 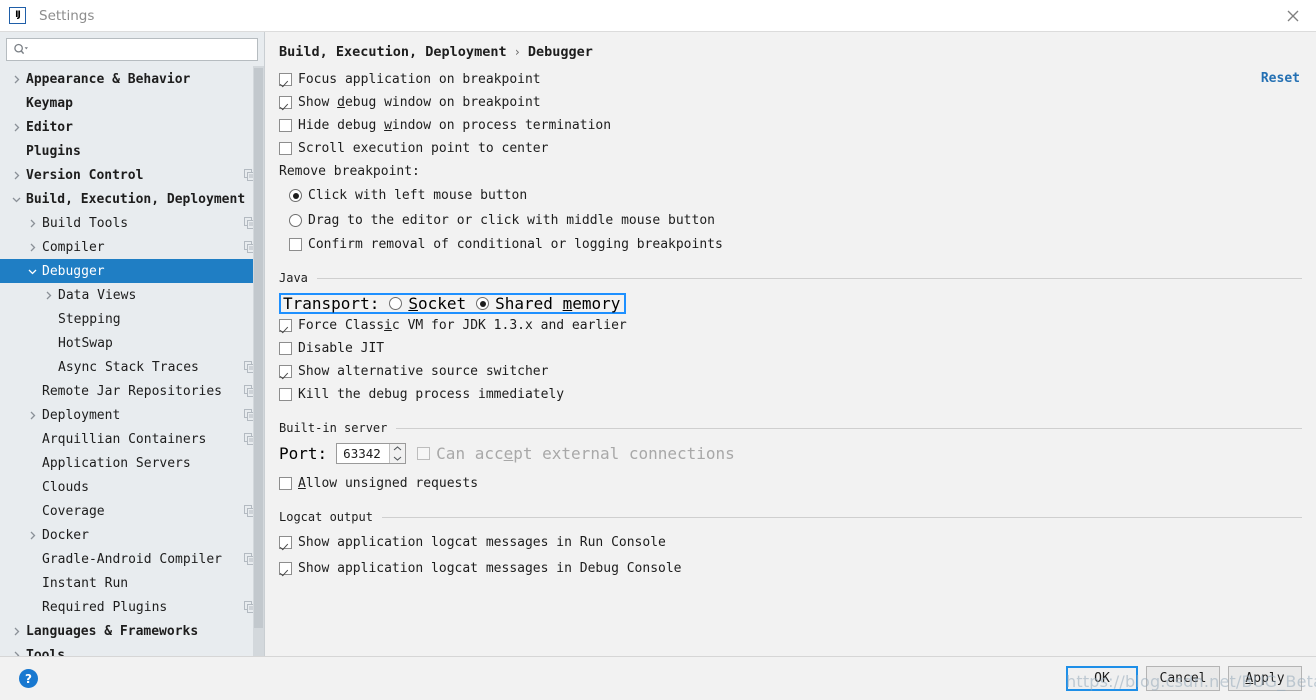 I want to click on sidebar-item-deployment: Deployment, so click(x=132, y=415).